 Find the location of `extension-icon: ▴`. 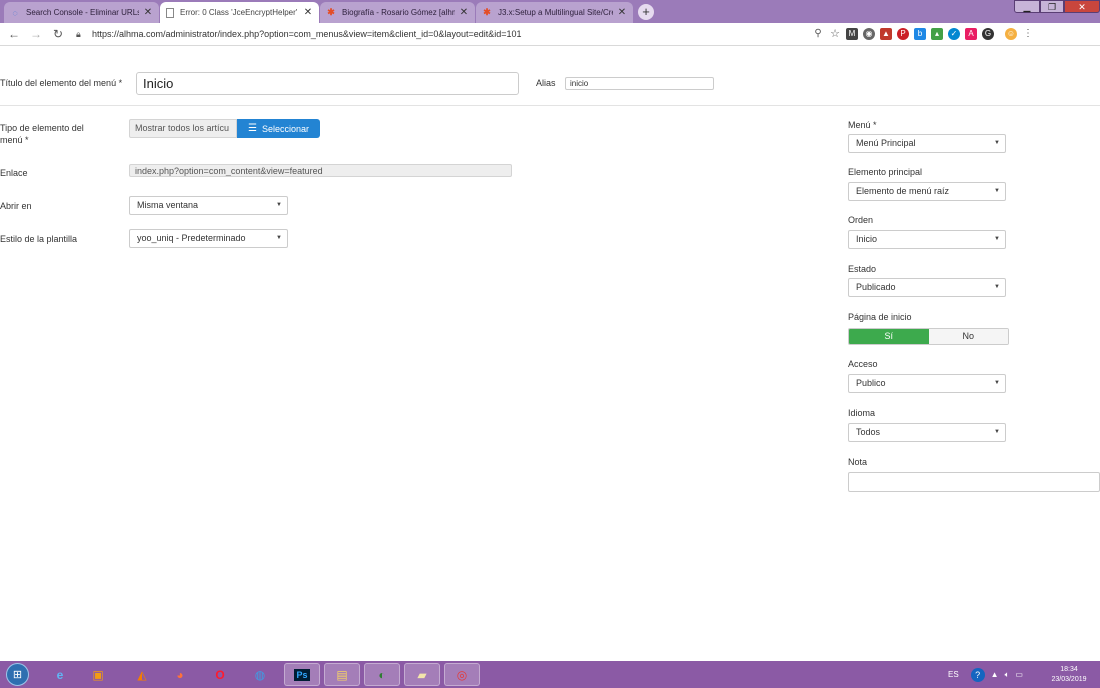

extension-icon: ▴ is located at coordinates (937, 34).